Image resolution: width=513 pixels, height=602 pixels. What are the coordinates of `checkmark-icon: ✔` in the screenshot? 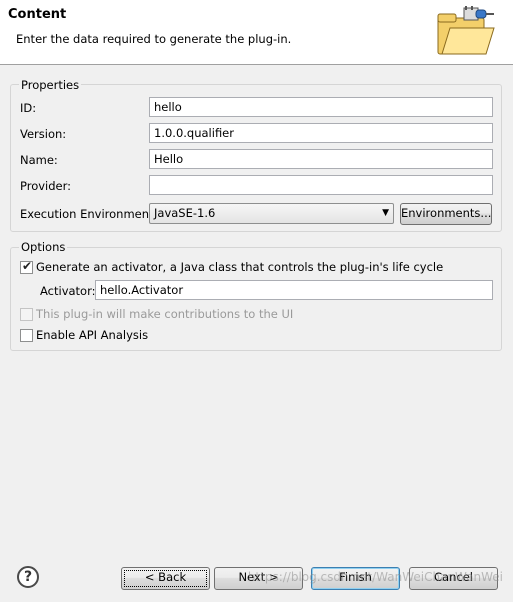 It's located at (27, 266).